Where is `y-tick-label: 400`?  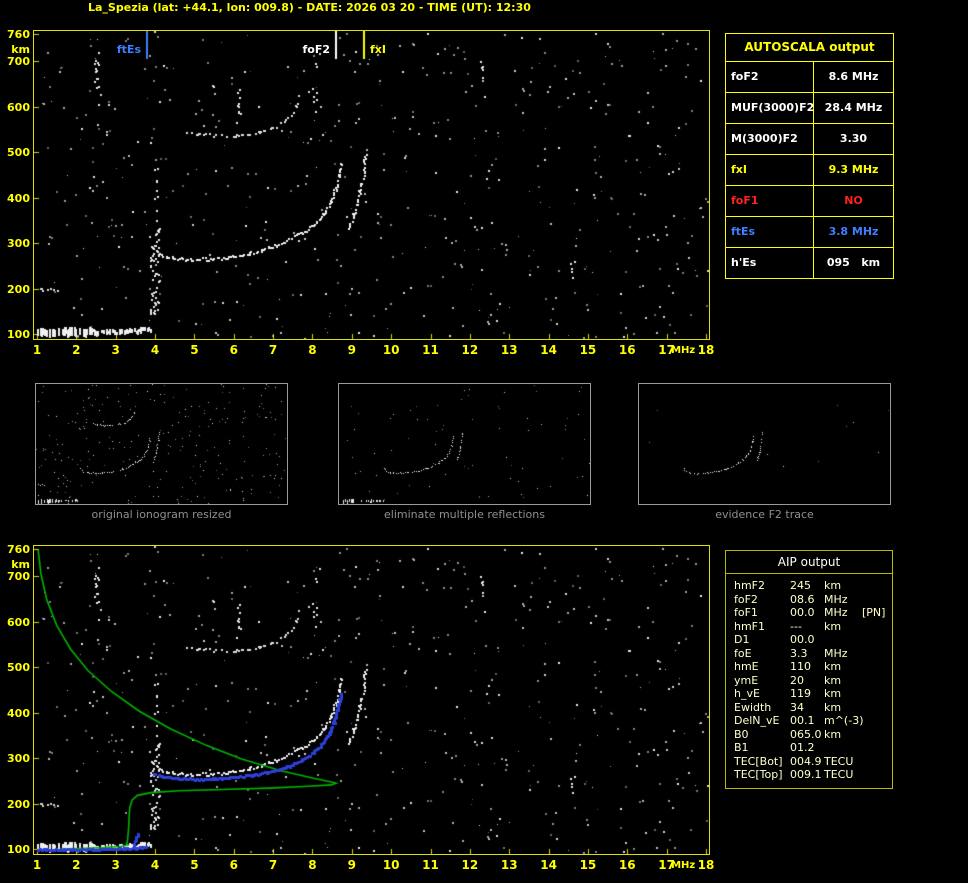
y-tick-label: 400 is located at coordinates (18, 198).